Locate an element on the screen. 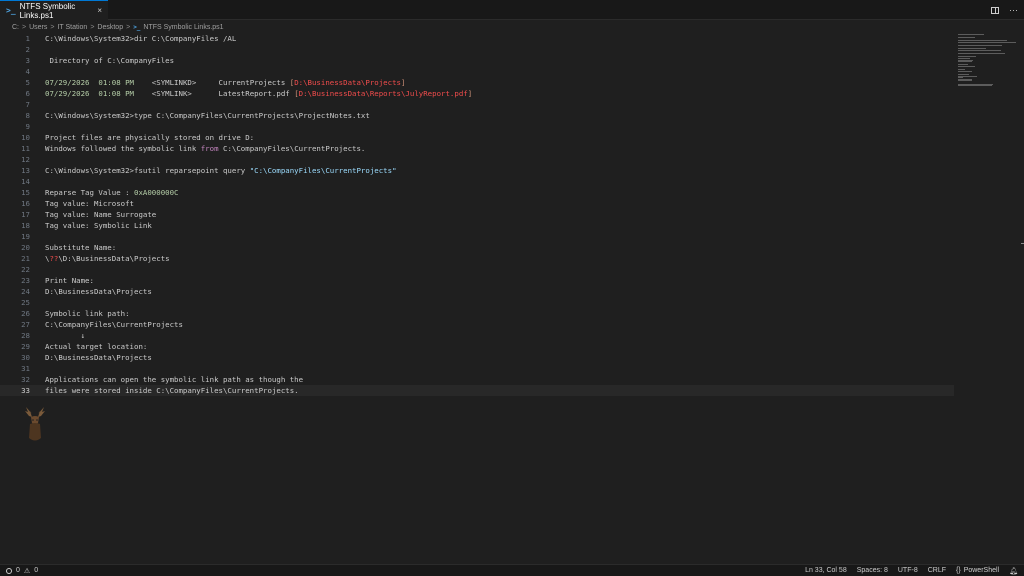 The height and width of the screenshot is (576, 1024). code-line: 20 Substitute Name: is located at coordinates (477, 247).